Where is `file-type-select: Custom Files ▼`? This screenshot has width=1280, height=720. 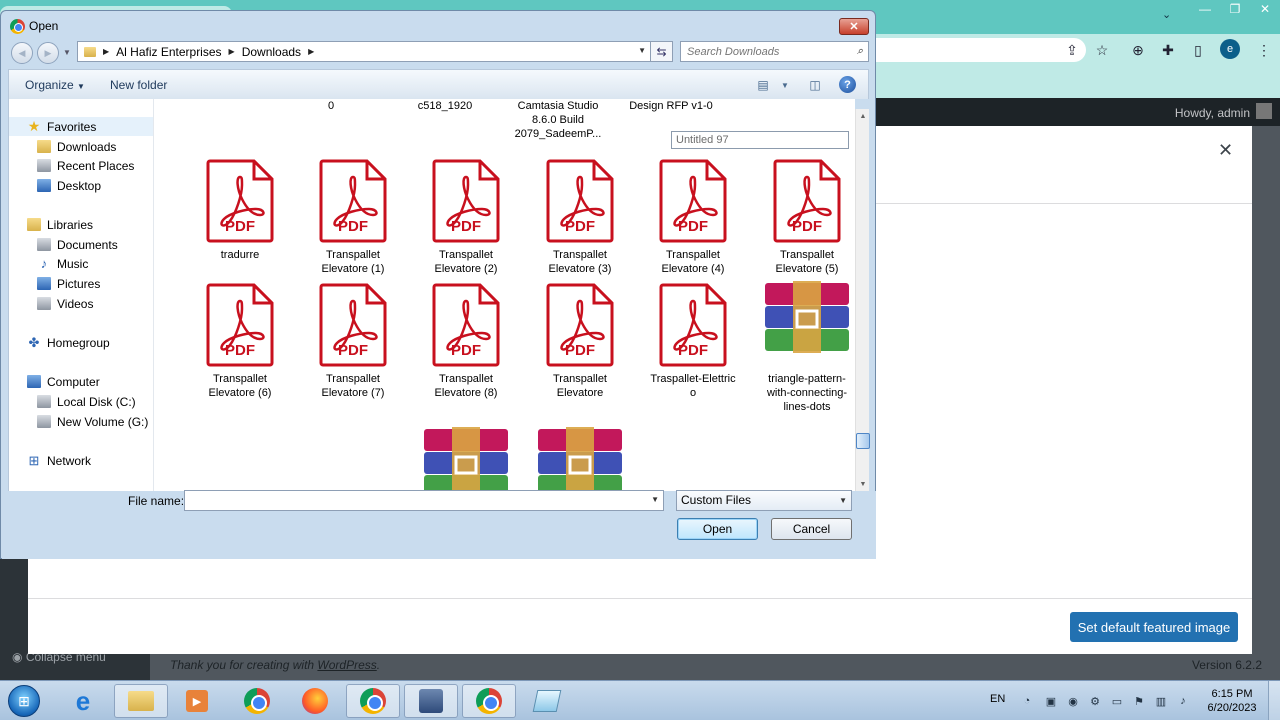
file-type-select: Custom Files ▼ is located at coordinates (764, 500).